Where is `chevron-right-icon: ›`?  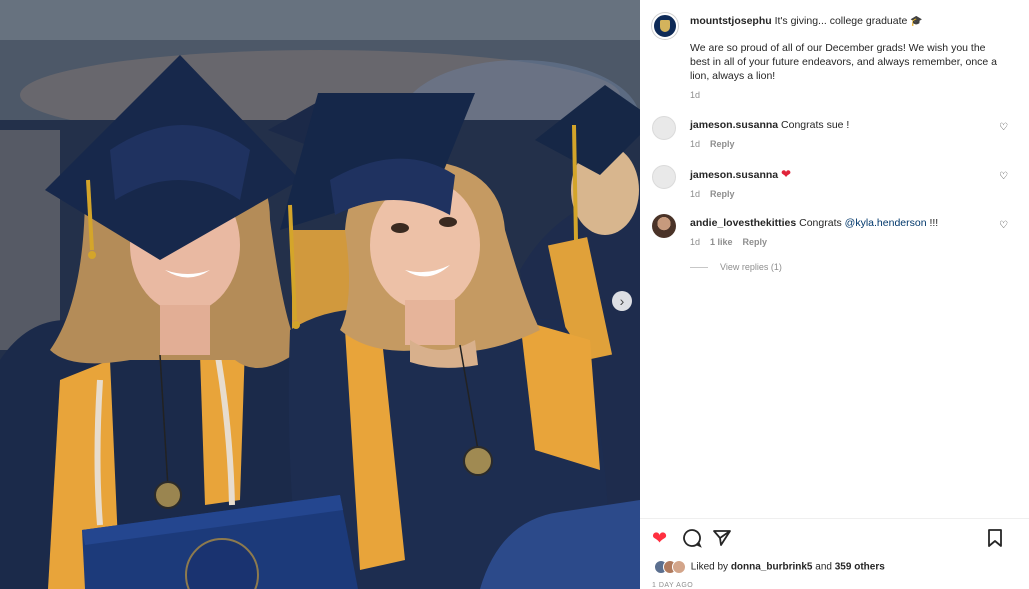 chevron-right-icon: › is located at coordinates (622, 301).